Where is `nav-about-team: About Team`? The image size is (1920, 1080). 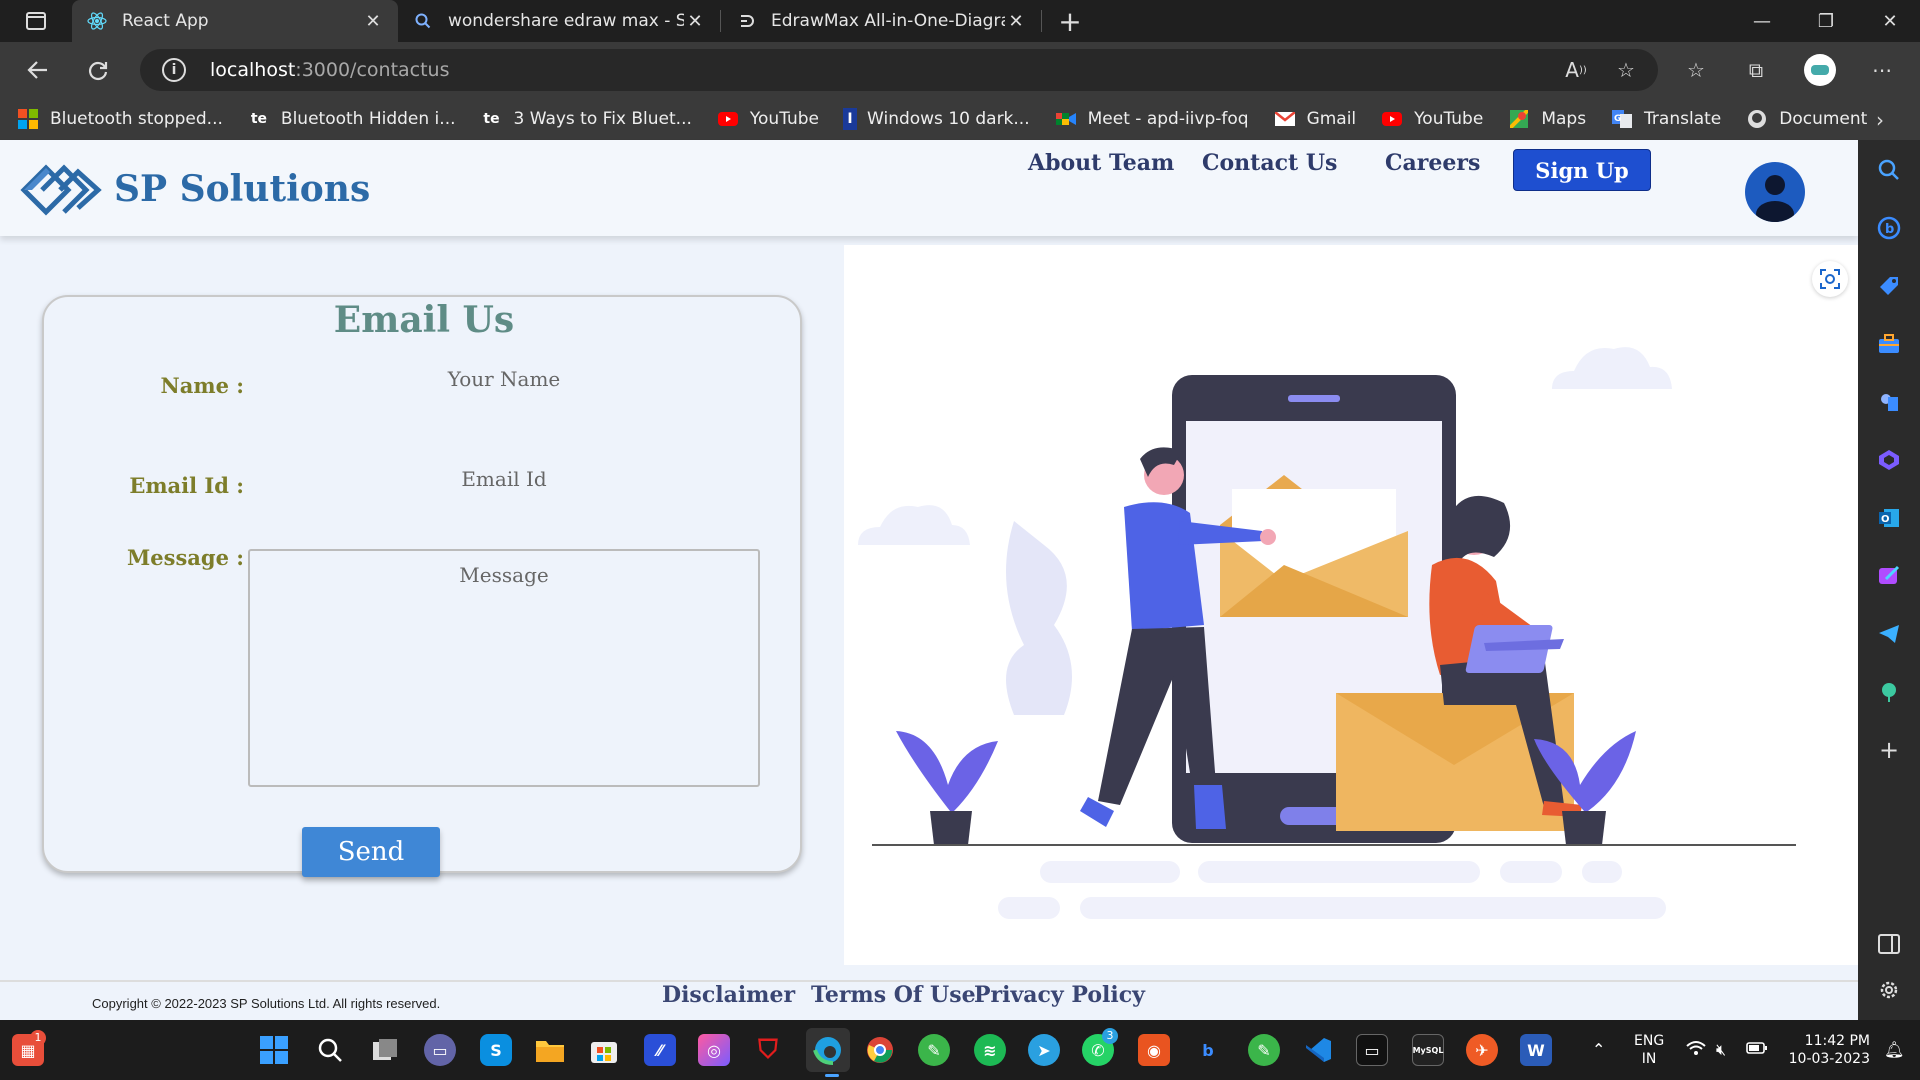 nav-about-team: About Team is located at coordinates (1101, 163).